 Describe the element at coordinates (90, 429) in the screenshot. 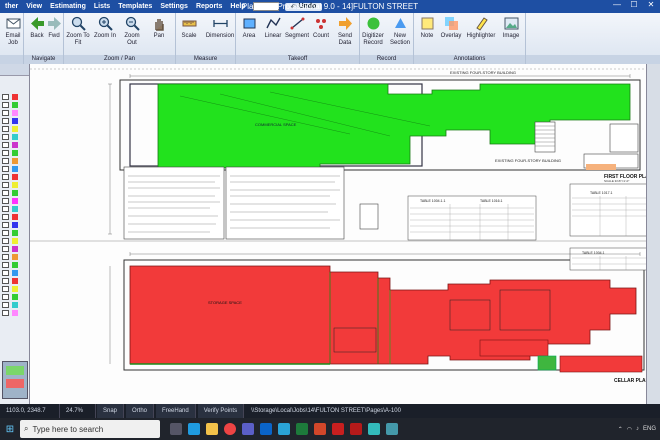

I see `taskbar-search: ⌕ Type here to search` at that location.